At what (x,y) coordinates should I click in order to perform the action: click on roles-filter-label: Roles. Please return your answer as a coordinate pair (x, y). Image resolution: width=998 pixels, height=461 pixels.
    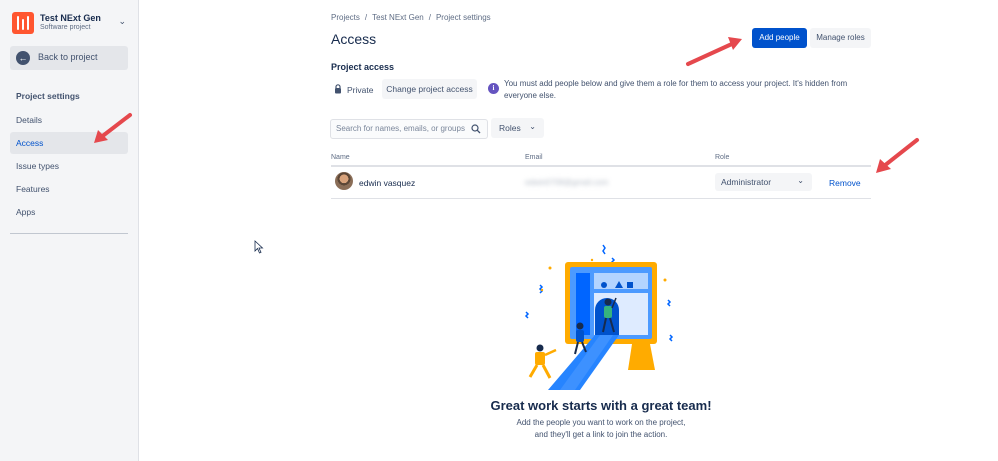
    Looking at the image, I should click on (510, 128).